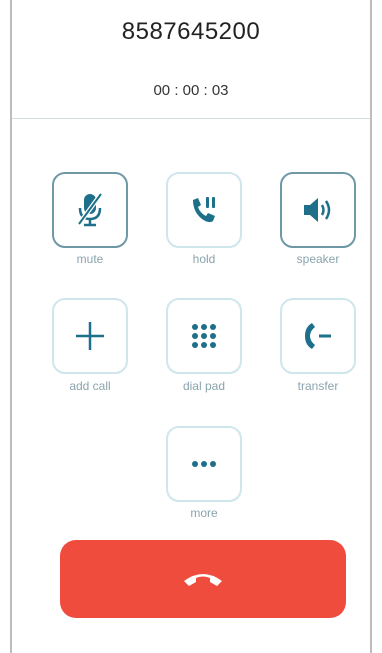 Image resolution: width=382 pixels, height=653 pixels. I want to click on speaker-icon, so click(318, 210).